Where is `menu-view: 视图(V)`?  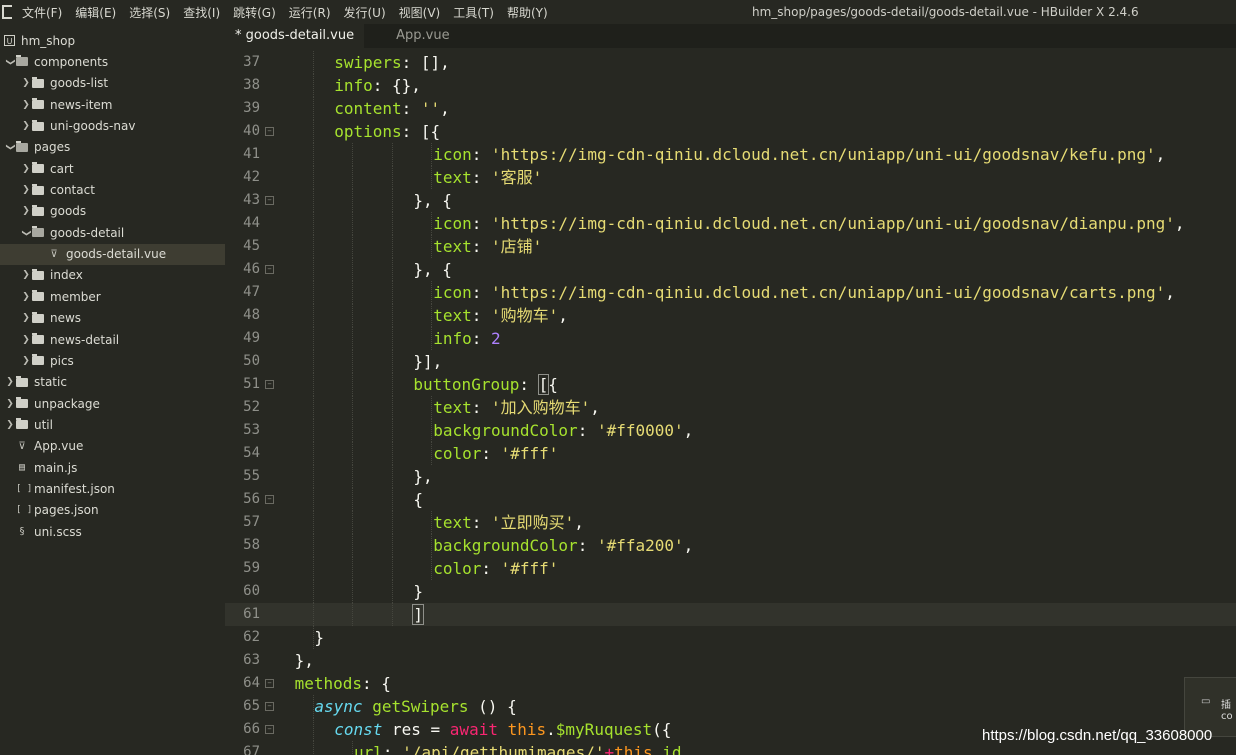 menu-view: 视图(V) is located at coordinates (420, 12).